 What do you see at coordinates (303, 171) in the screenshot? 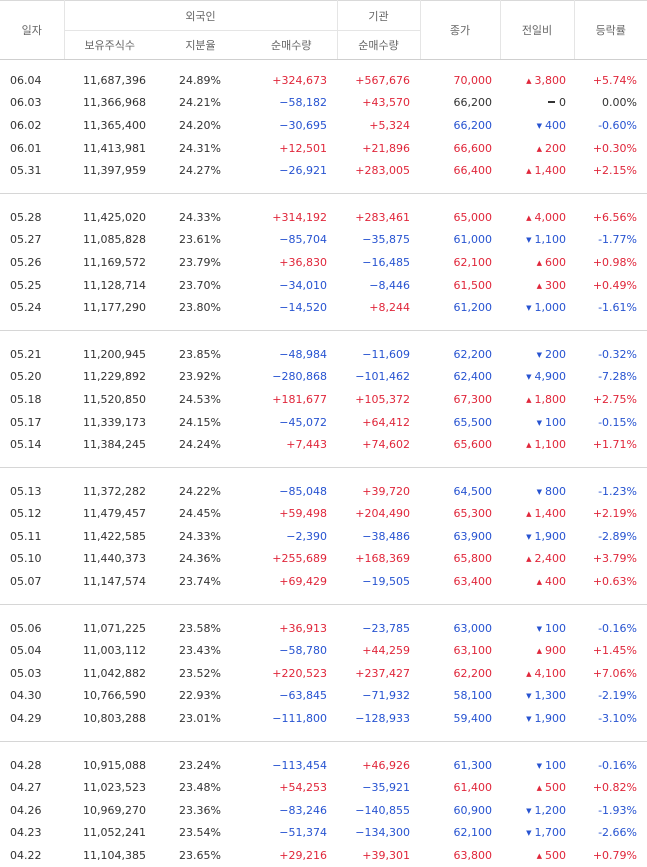
I see `foreign-net-cell: −26,921` at bounding box center [303, 171].